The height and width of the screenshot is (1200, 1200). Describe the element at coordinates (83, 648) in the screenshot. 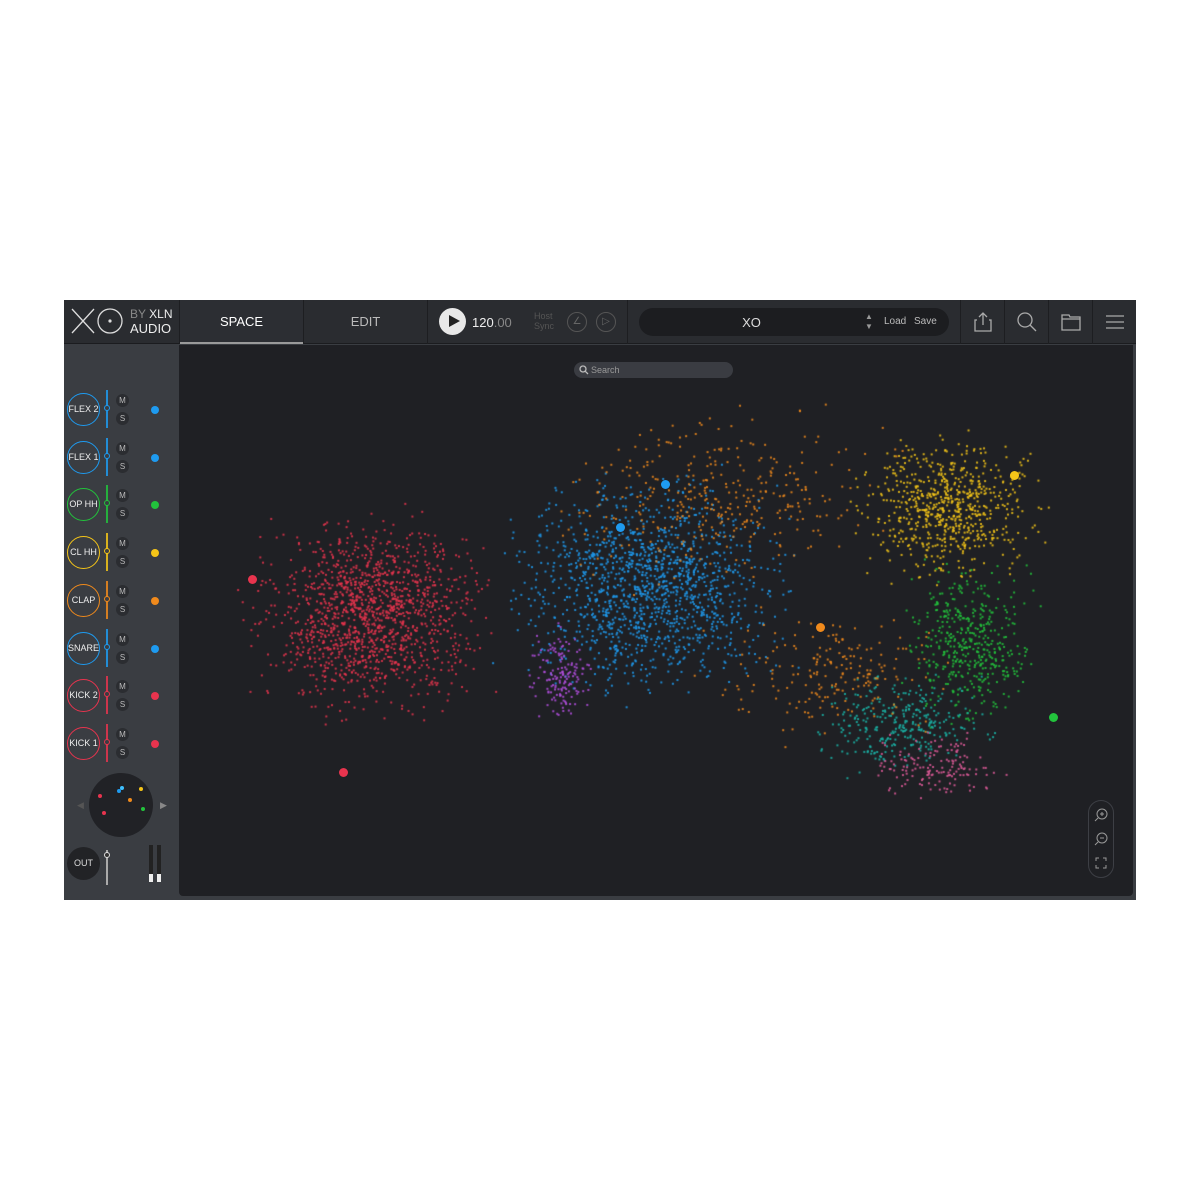

I see `track-pad: SNARE` at that location.